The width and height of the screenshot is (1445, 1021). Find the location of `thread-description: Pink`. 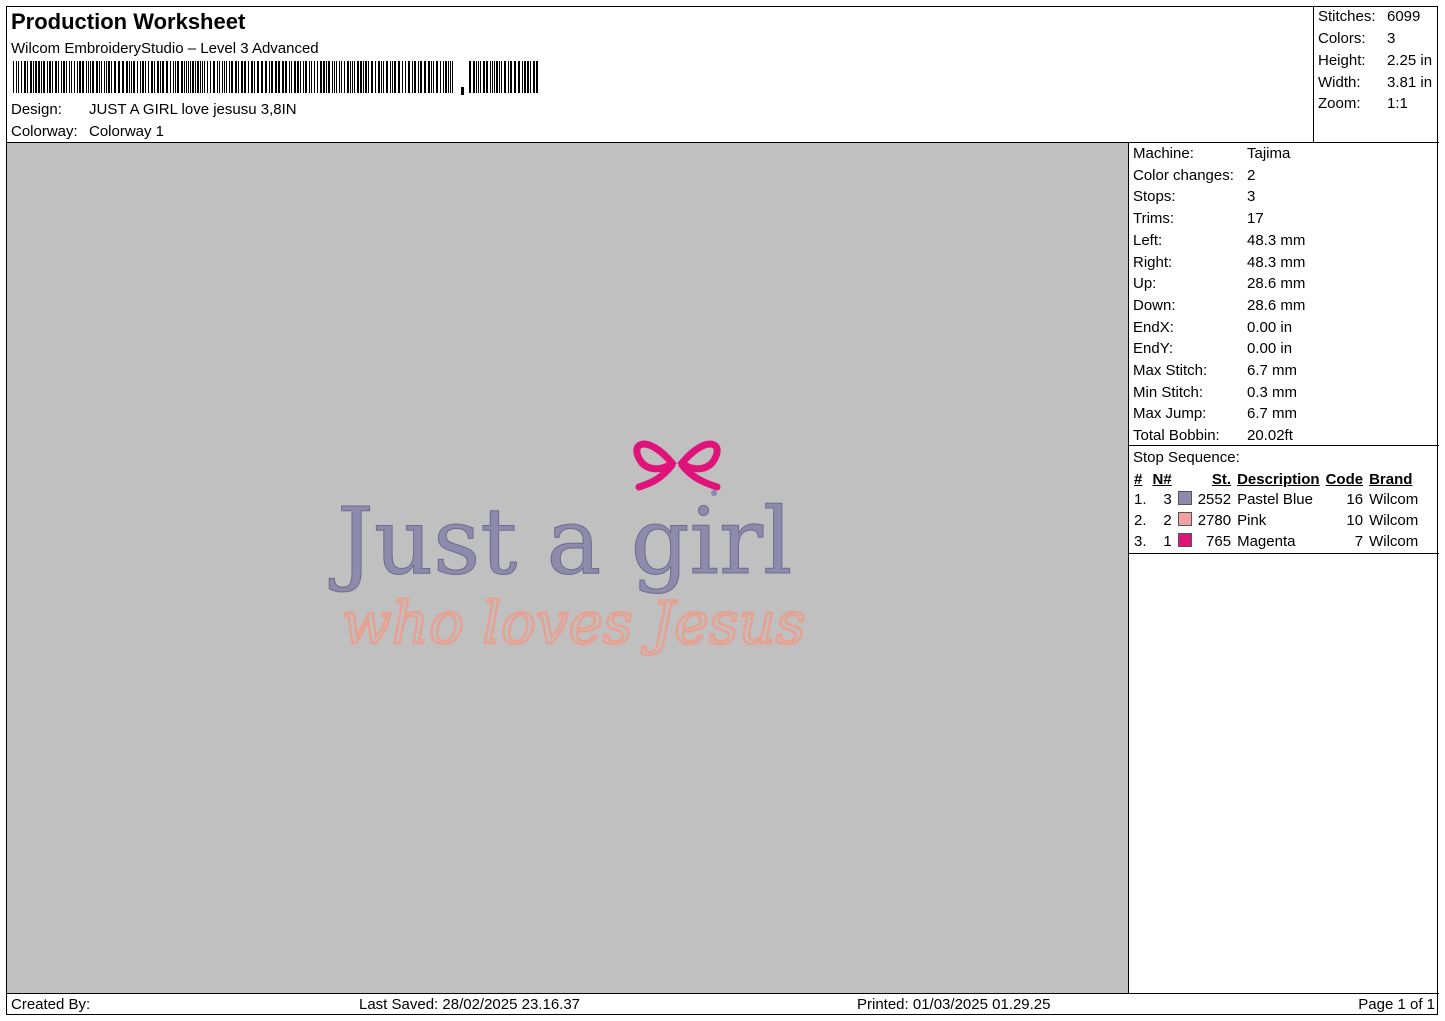

thread-description: Pink is located at coordinates (1252, 520).